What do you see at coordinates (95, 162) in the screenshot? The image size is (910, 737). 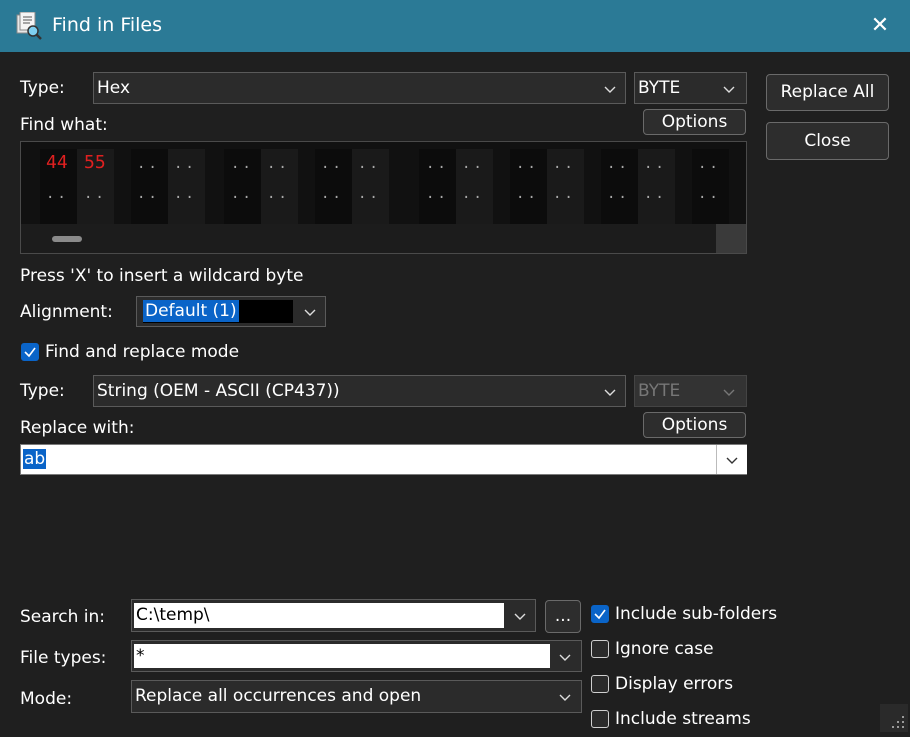 I see `hex-byte: 55` at bounding box center [95, 162].